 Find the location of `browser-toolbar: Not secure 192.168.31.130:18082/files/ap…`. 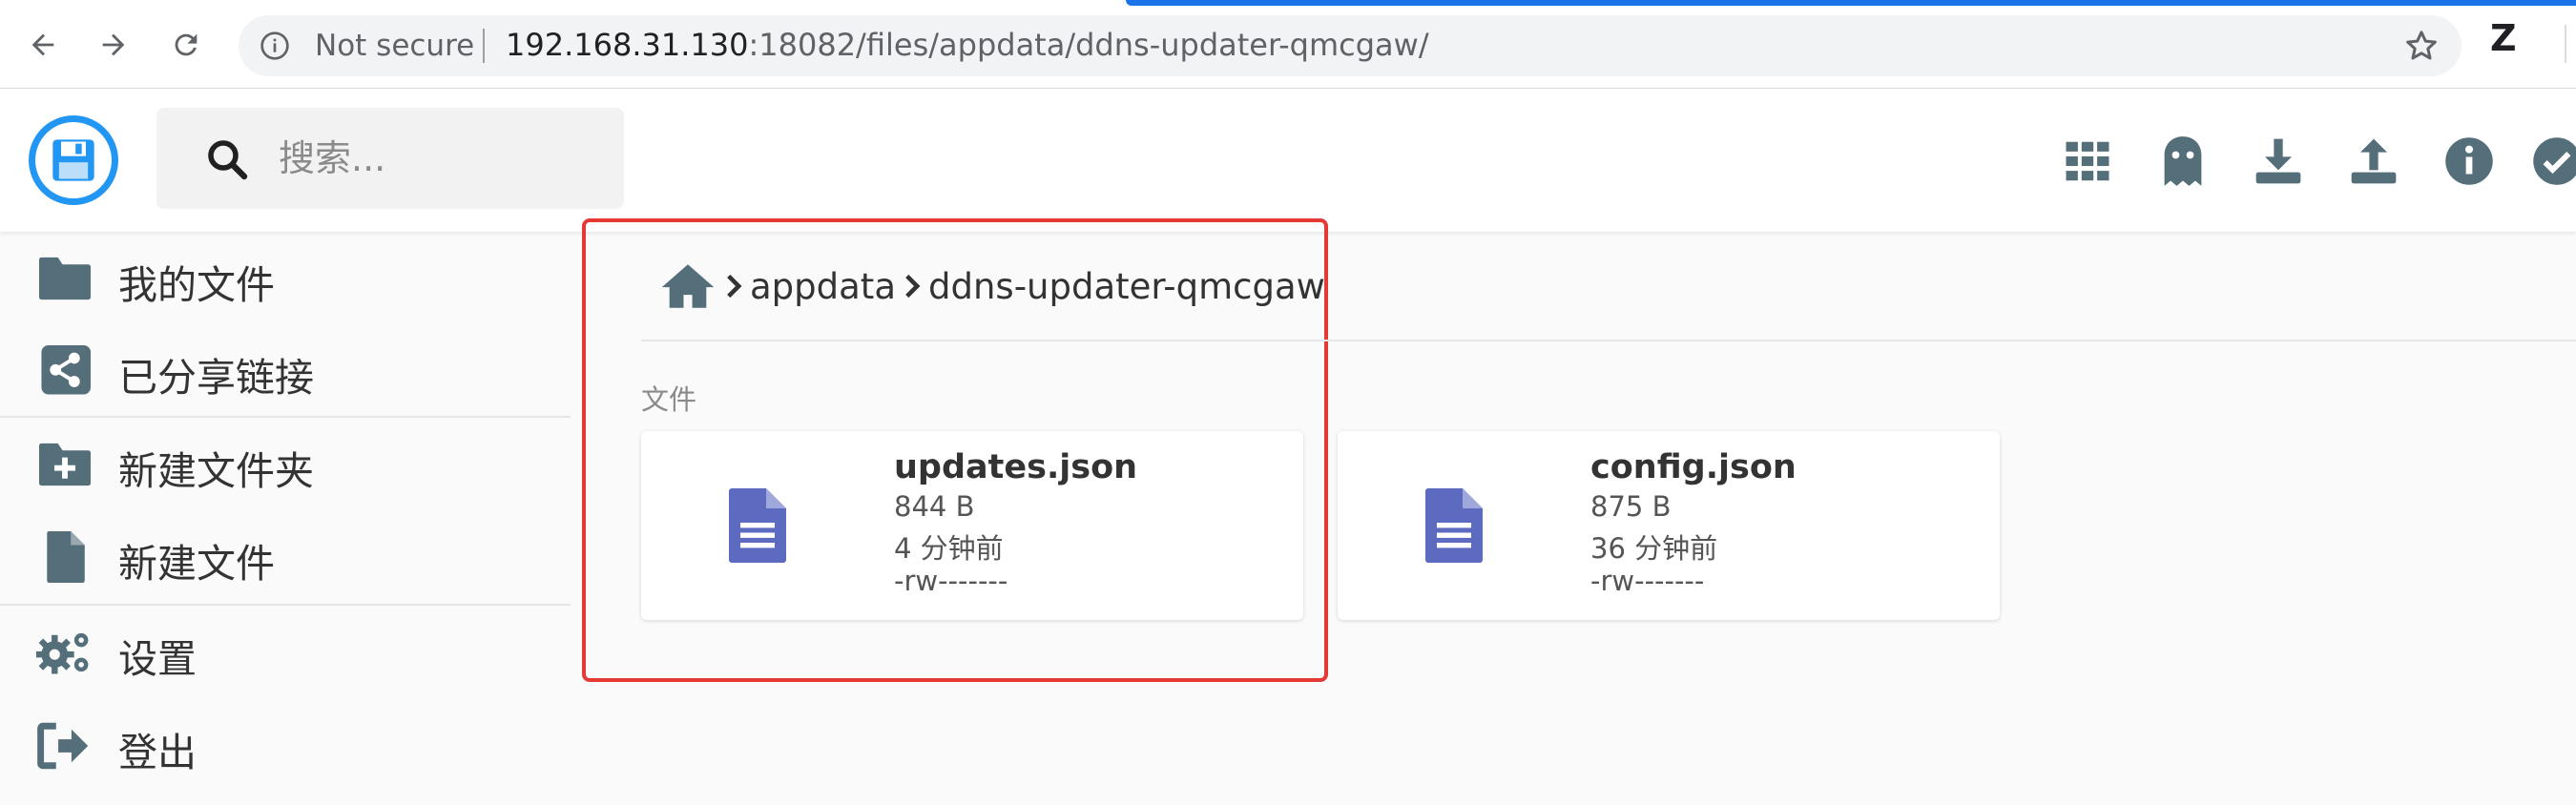

browser-toolbar: Not secure 192.168.31.130:18082/files/ap… is located at coordinates (1288, 44).